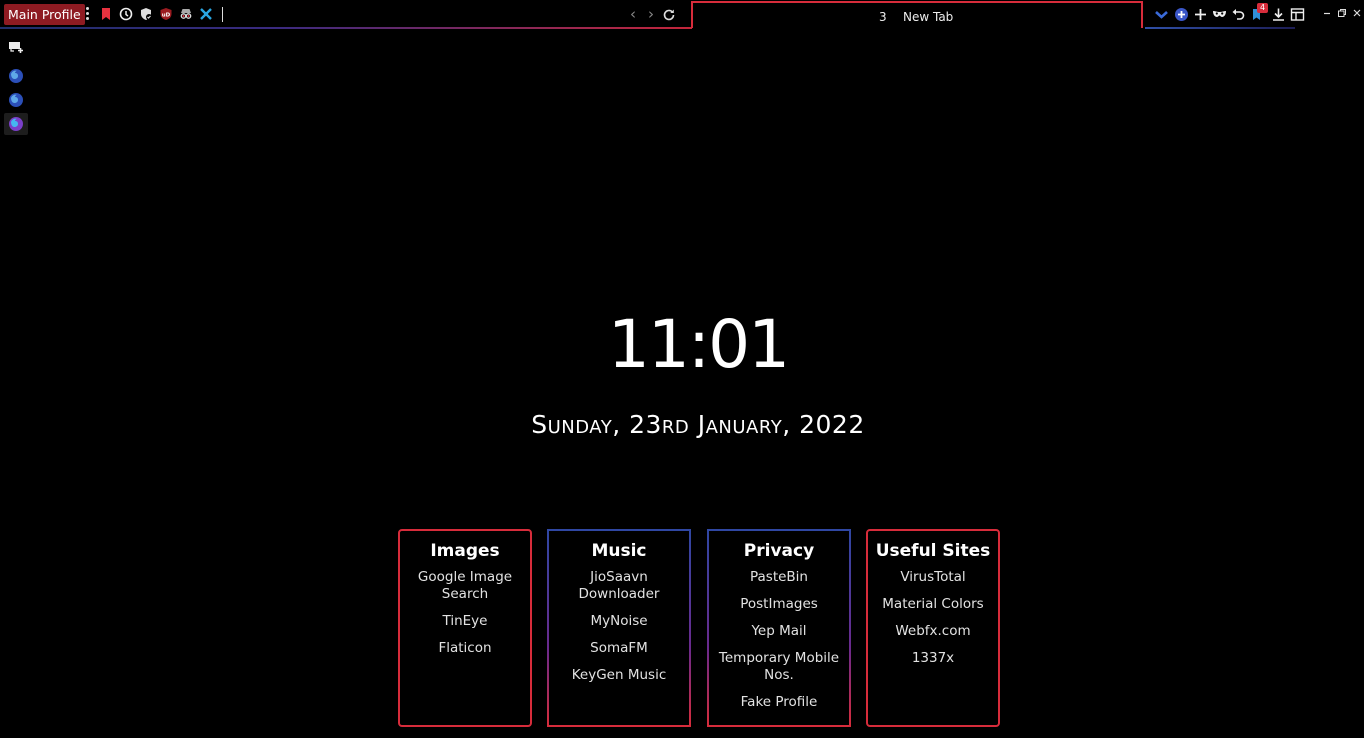 The image size is (1364, 738). Describe the element at coordinates (1342, 13) in the screenshot. I see `restore-icon` at that location.